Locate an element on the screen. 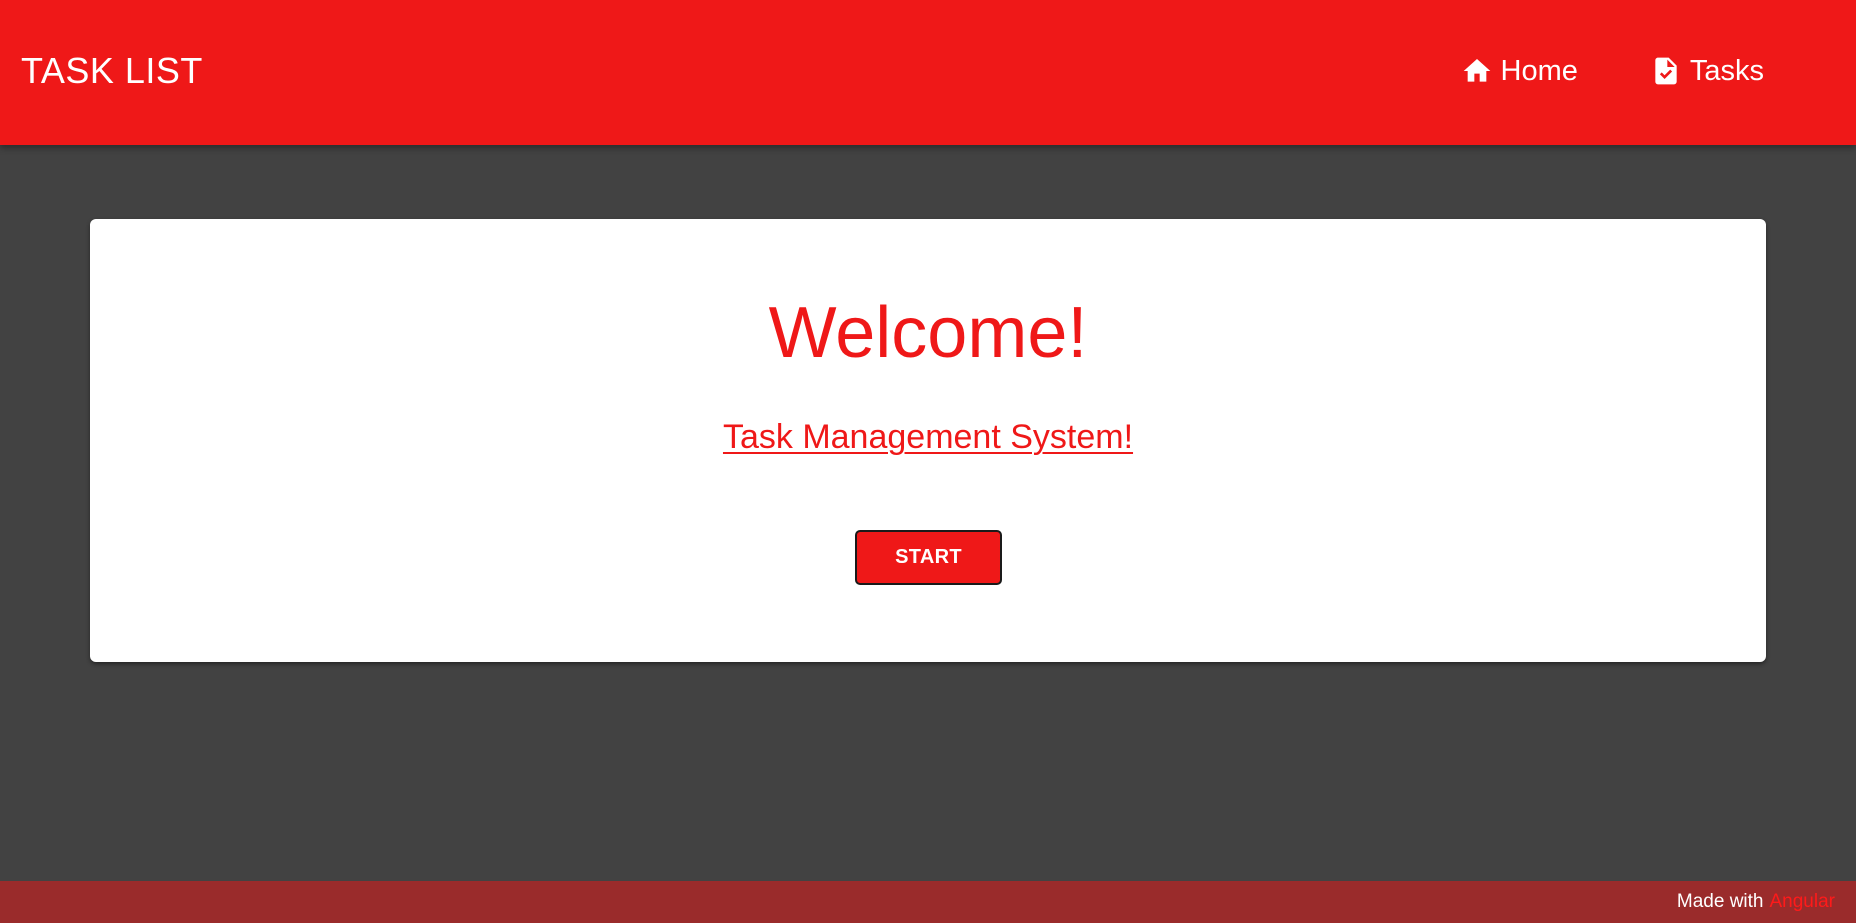  task-management-link: Task Management System! is located at coordinates (928, 437).